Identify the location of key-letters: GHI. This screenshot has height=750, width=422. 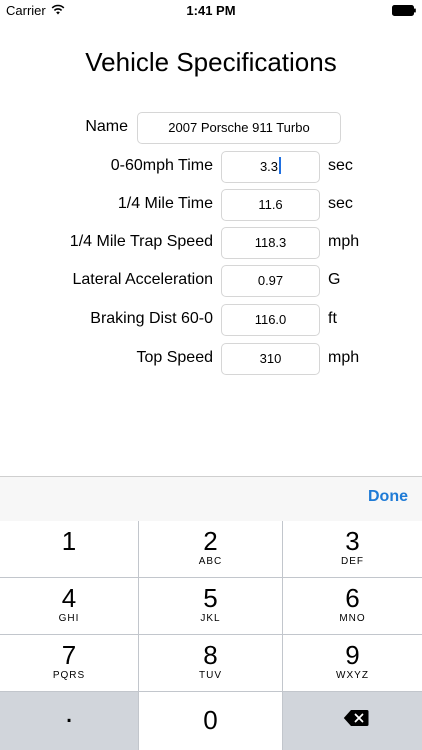
(69, 618).